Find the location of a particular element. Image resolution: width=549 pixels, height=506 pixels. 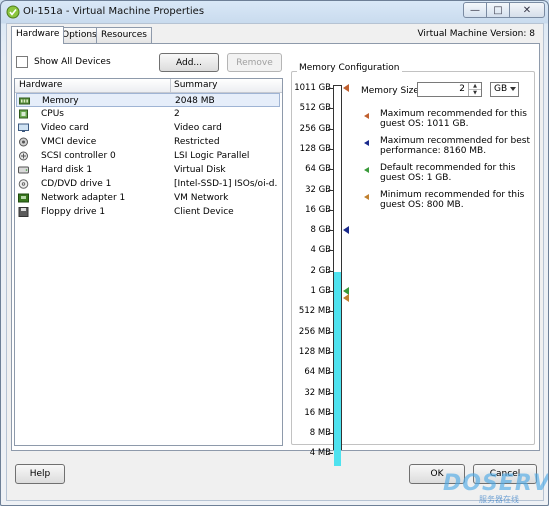

scale-label: 64 GB is located at coordinates (318, 169).